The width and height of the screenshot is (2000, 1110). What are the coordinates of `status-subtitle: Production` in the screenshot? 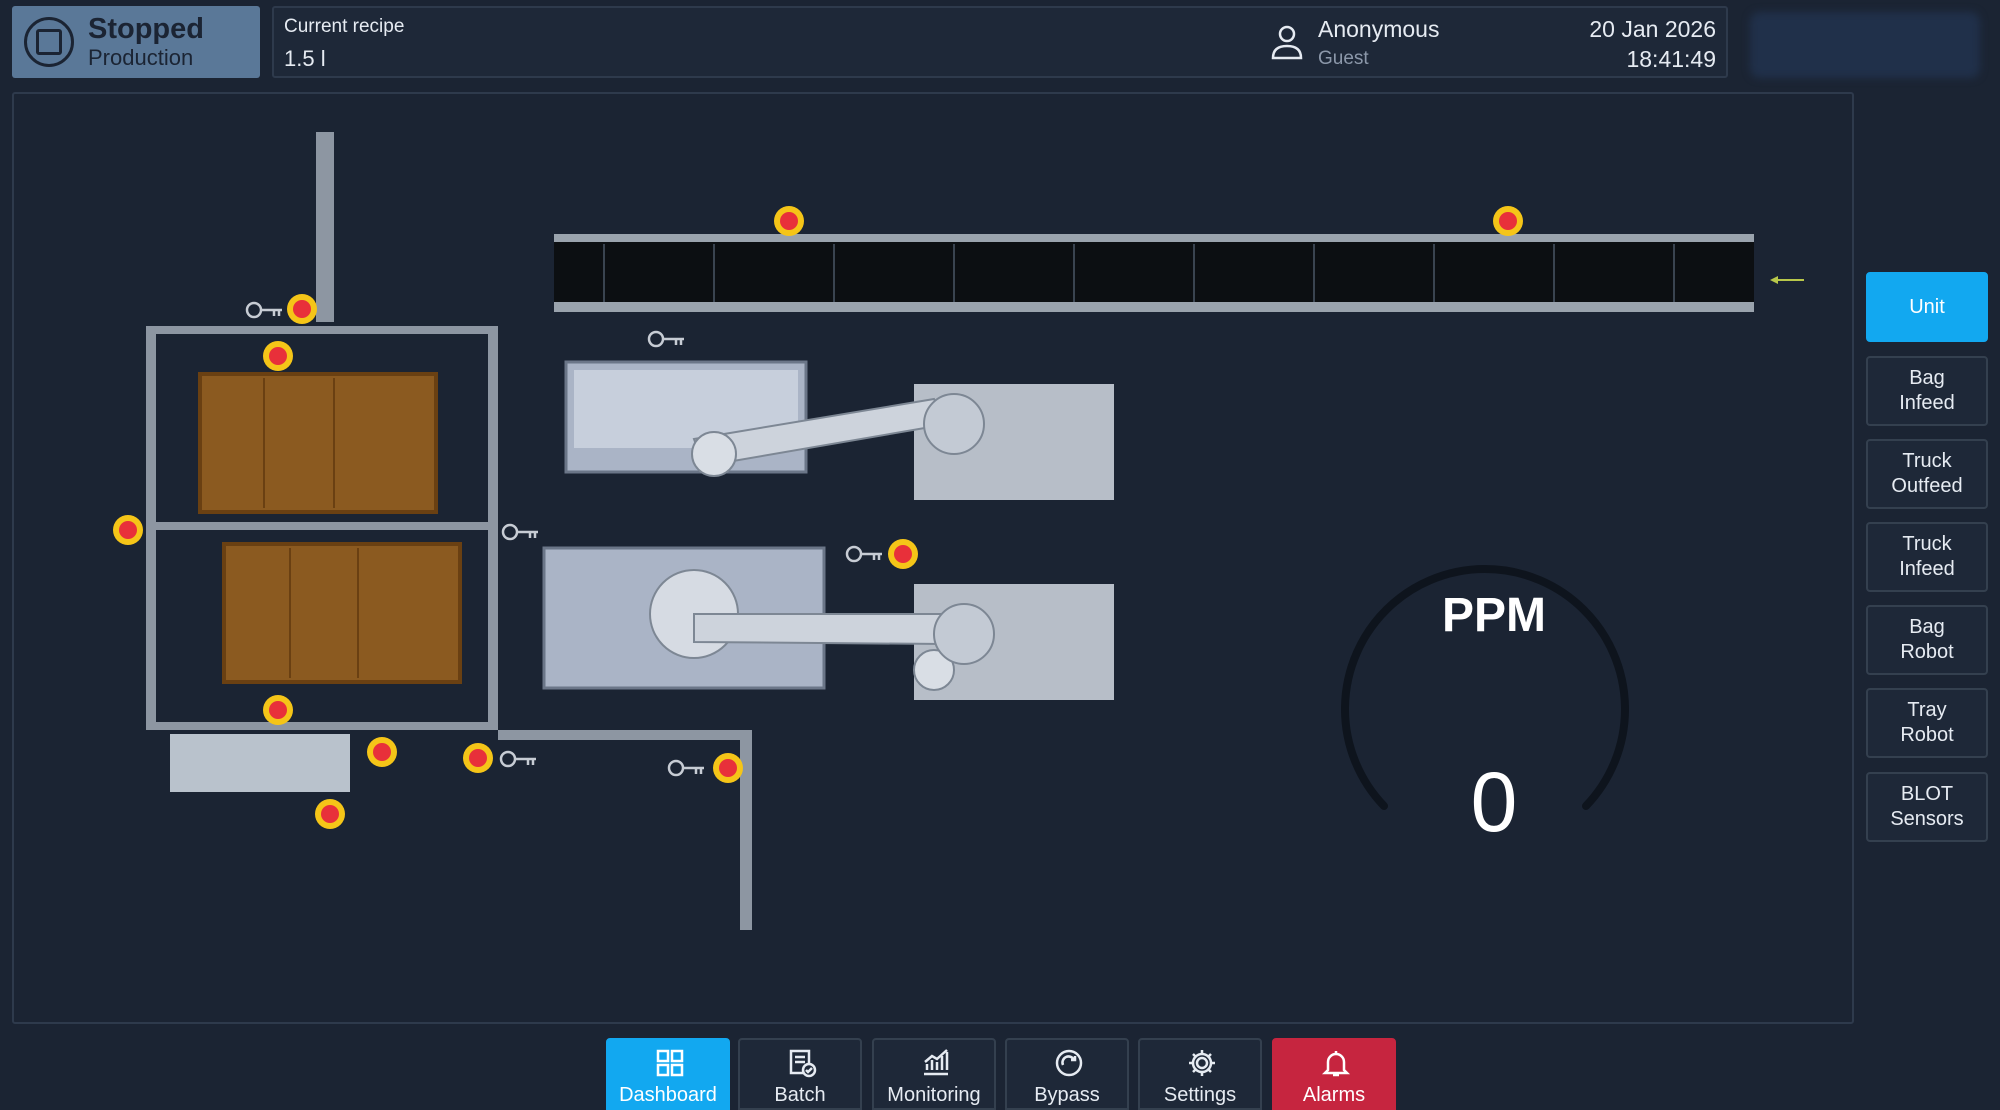 It's located at (141, 57).